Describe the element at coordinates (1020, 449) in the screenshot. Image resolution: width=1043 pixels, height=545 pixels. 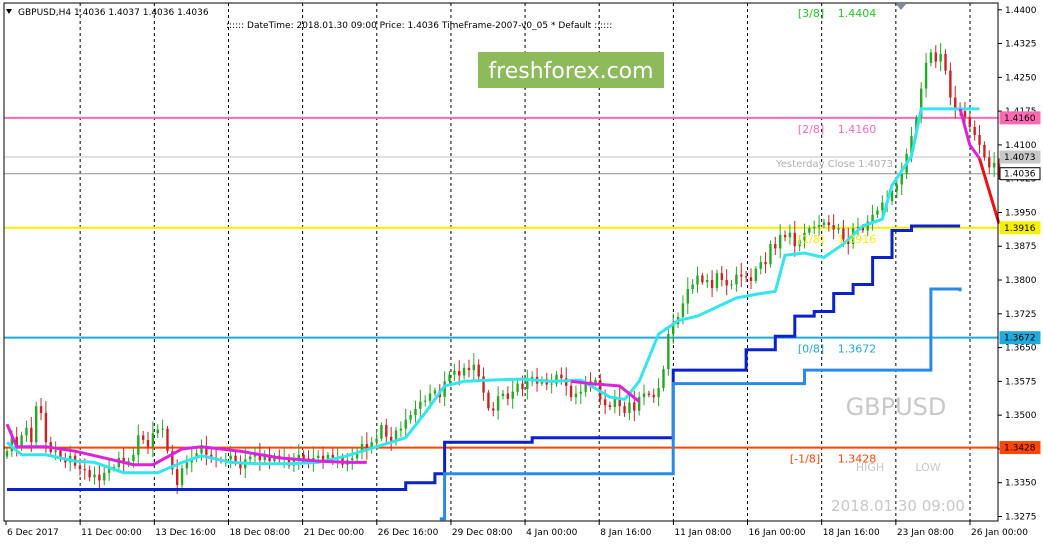
I see `axis-price-badge-label: 1.3428` at that location.